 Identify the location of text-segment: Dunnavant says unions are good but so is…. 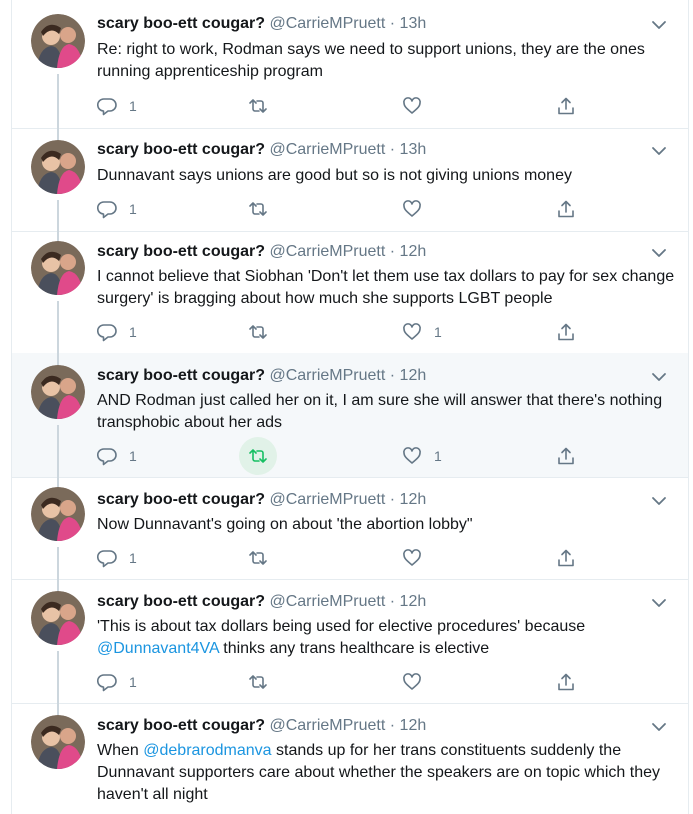
(334, 175).